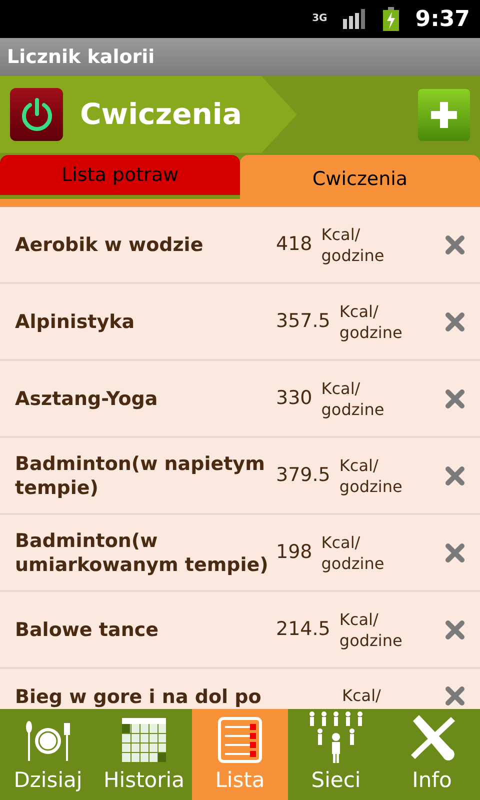 Image resolution: width=480 pixels, height=800 pixels. I want to click on calorie-value: 357.5, so click(303, 321).